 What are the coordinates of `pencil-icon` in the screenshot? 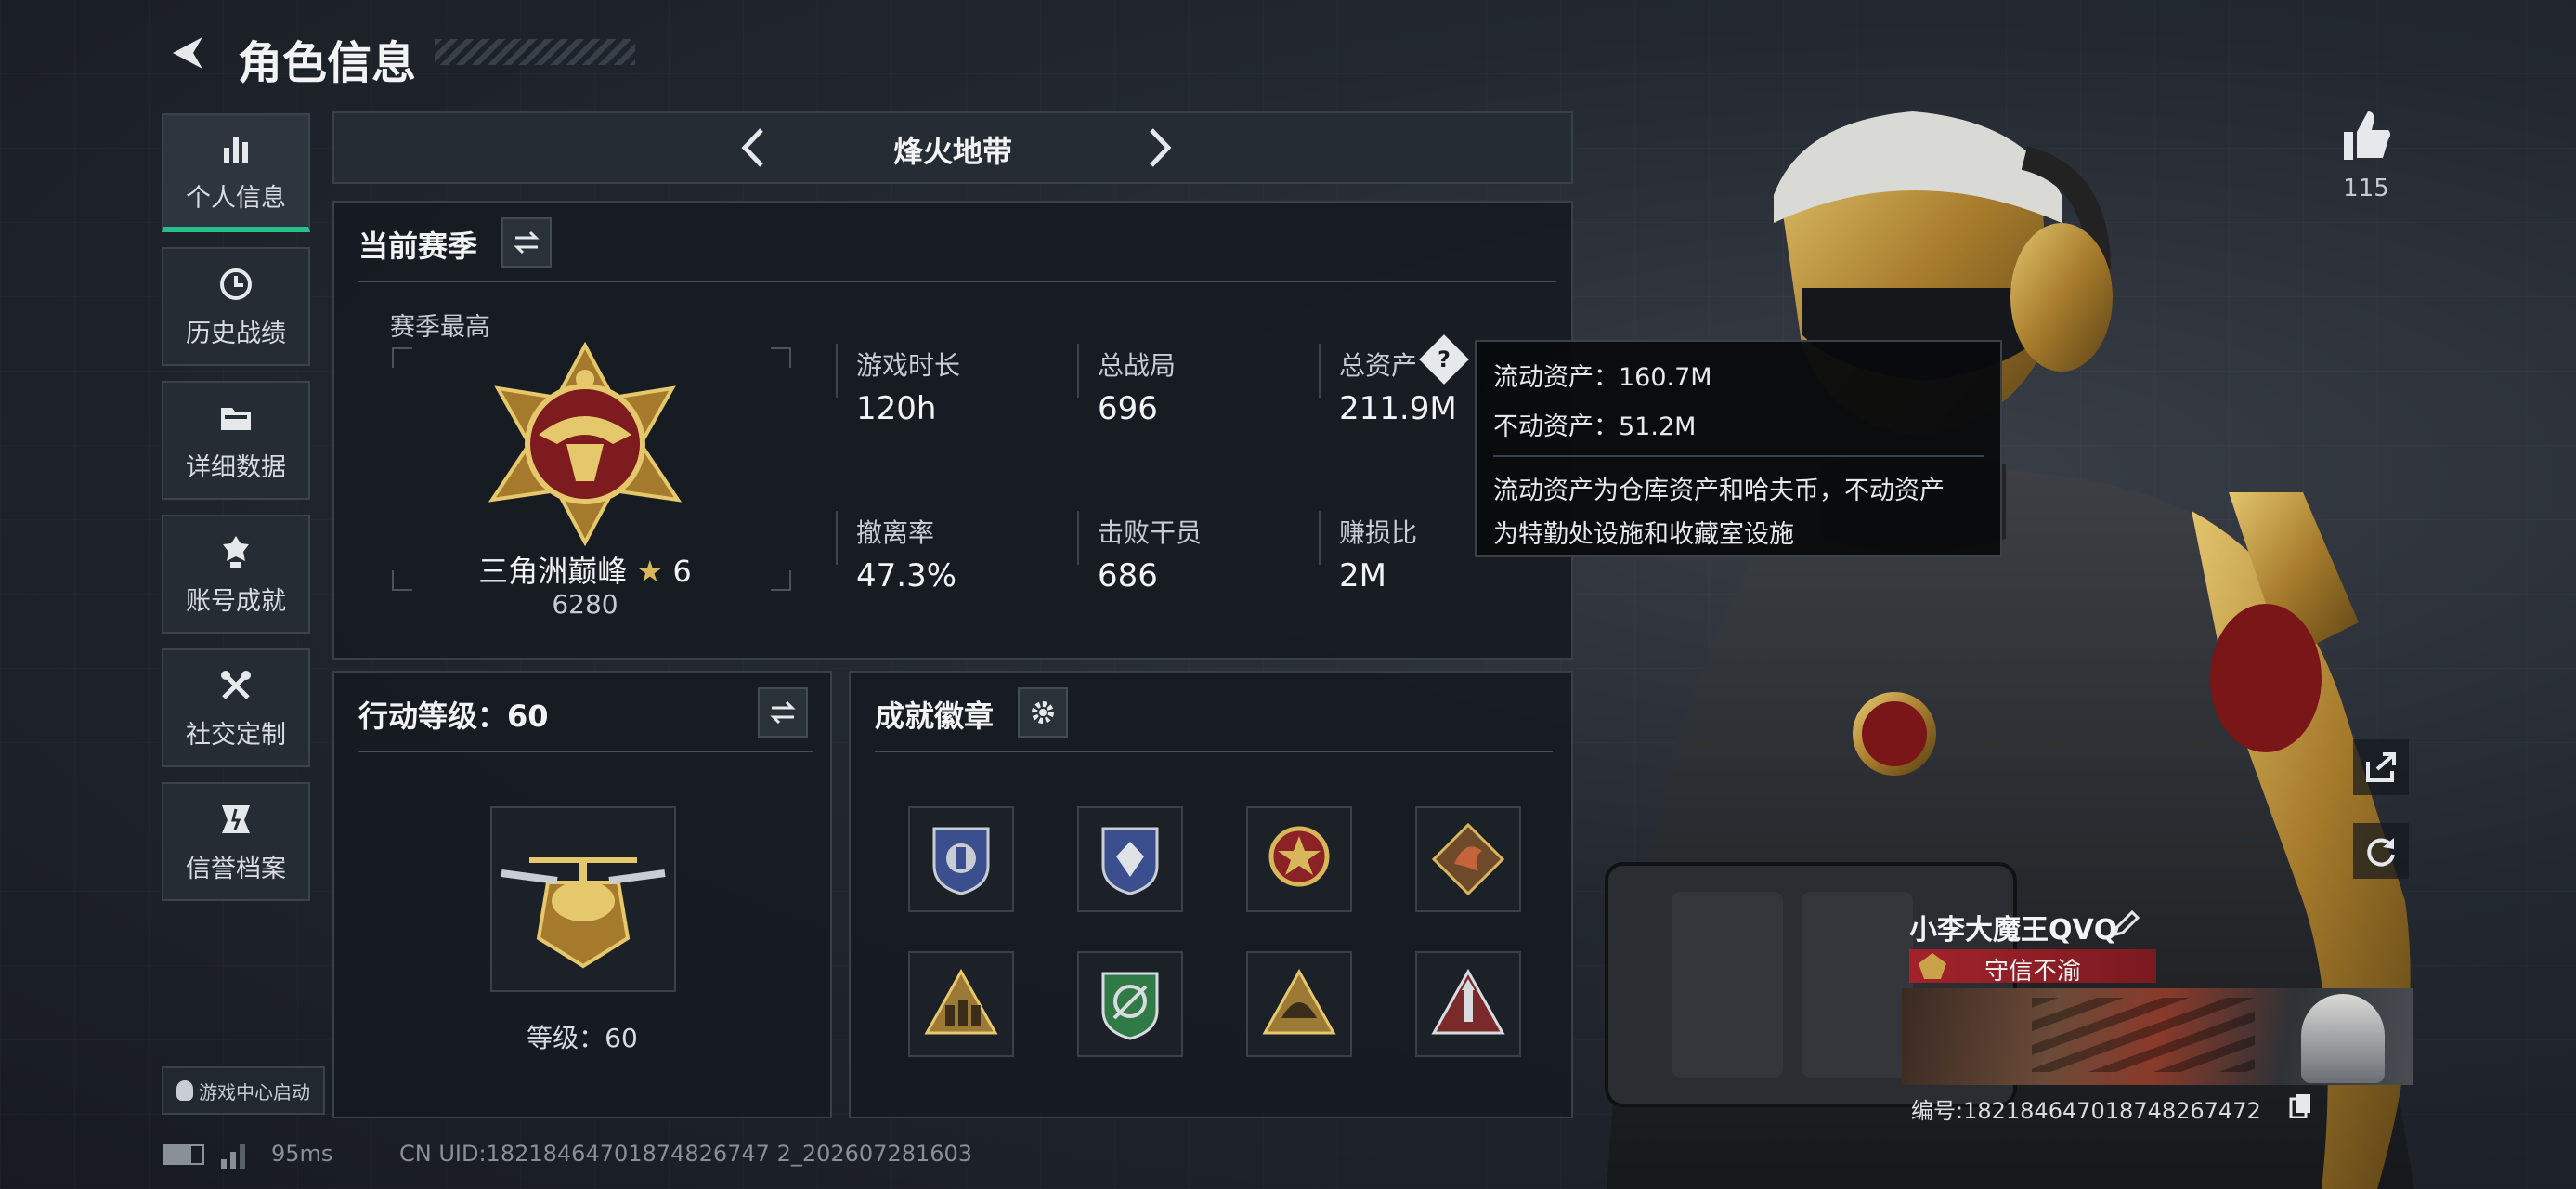 It's located at (2127, 923).